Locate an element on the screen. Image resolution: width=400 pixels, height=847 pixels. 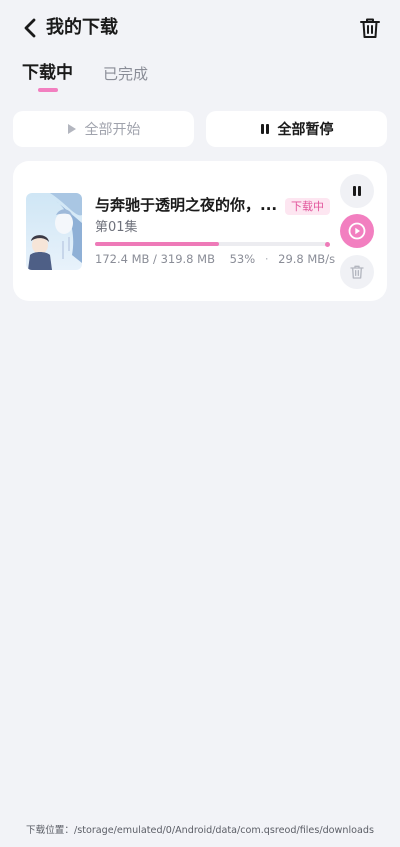
delete-all-button is located at coordinates (370, 28).